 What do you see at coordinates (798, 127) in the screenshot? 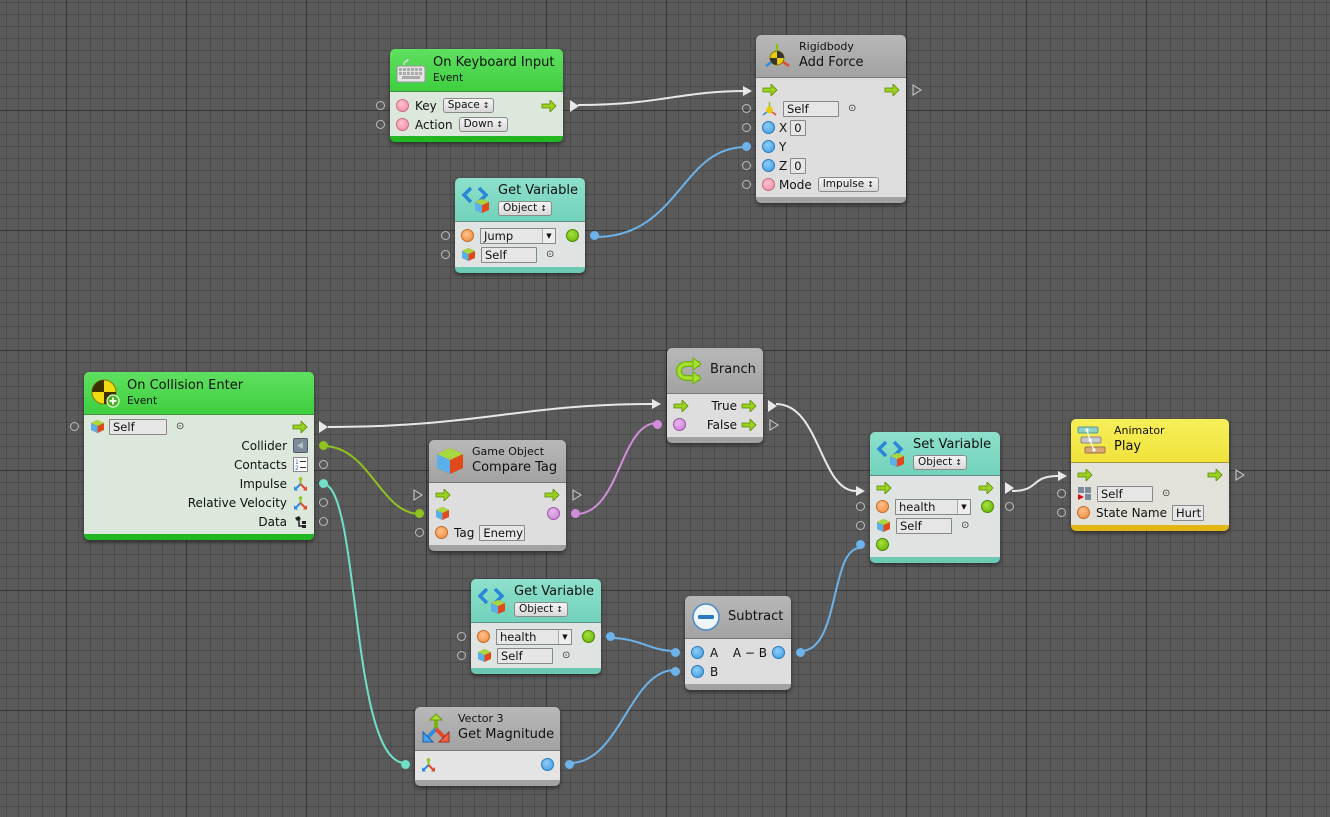
I see `x-field: 0` at bounding box center [798, 127].